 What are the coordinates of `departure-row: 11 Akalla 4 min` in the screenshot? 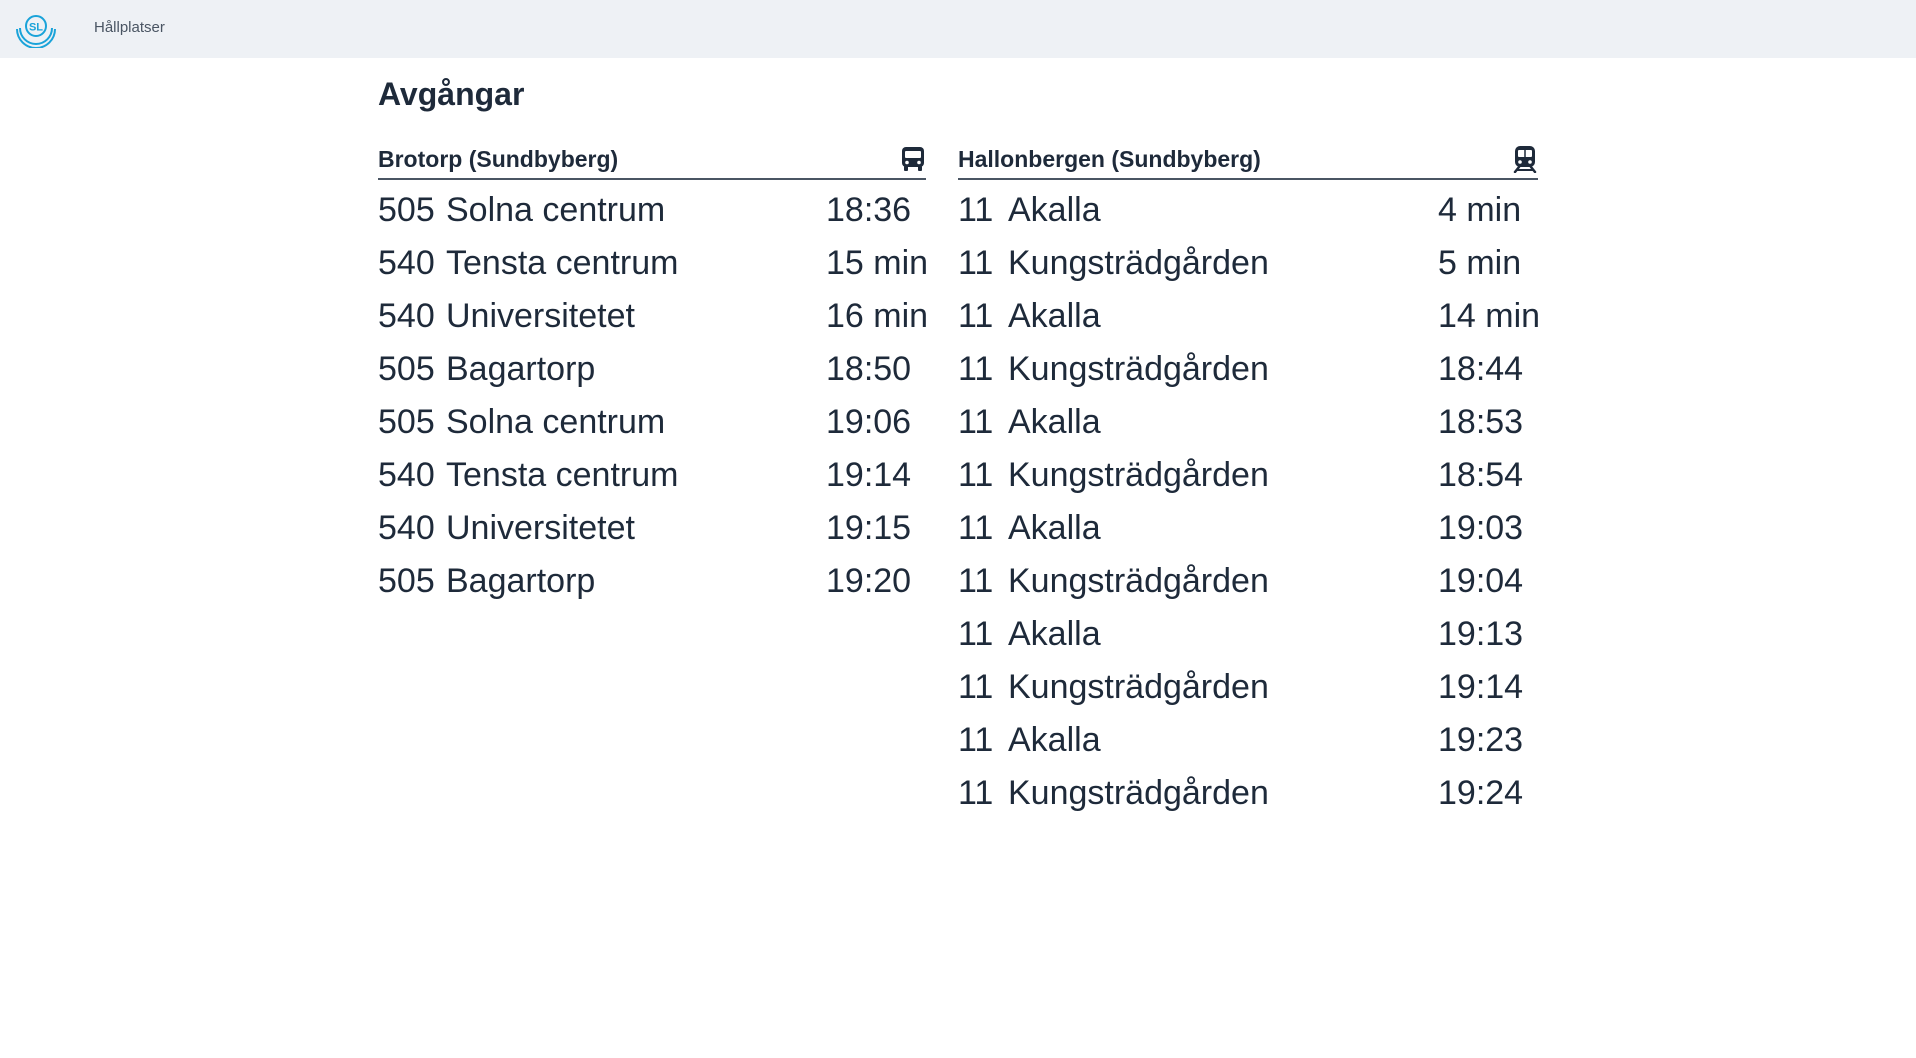 It's located at (1248, 210).